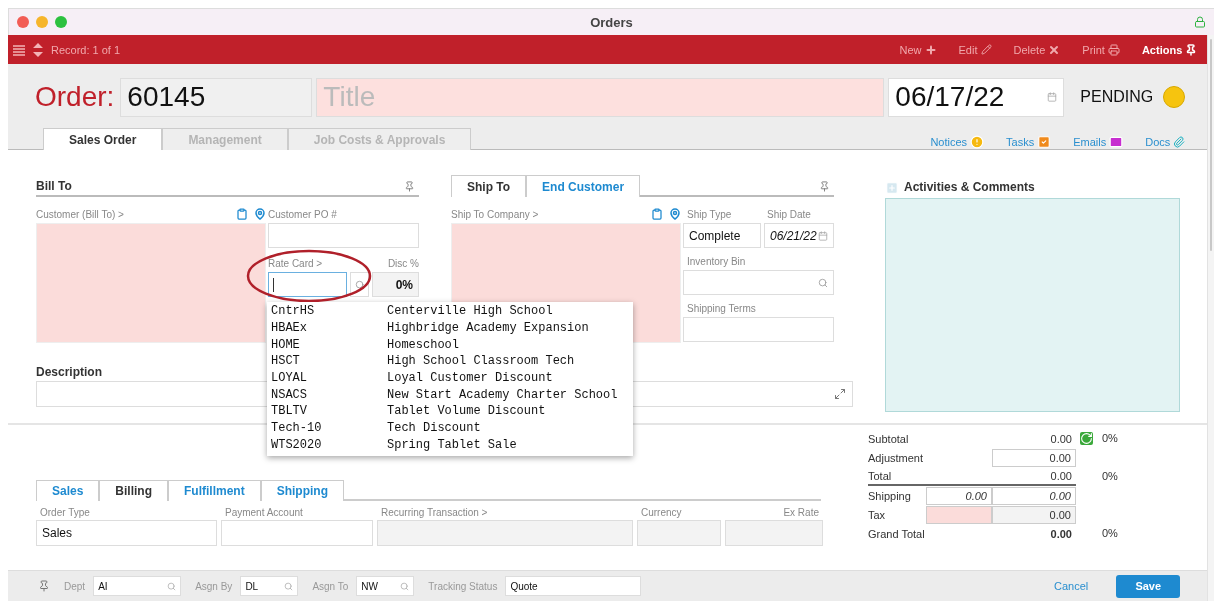 The image size is (1214, 601). Describe the element at coordinates (1200, 22) in the screenshot. I see `lock-icon` at that location.